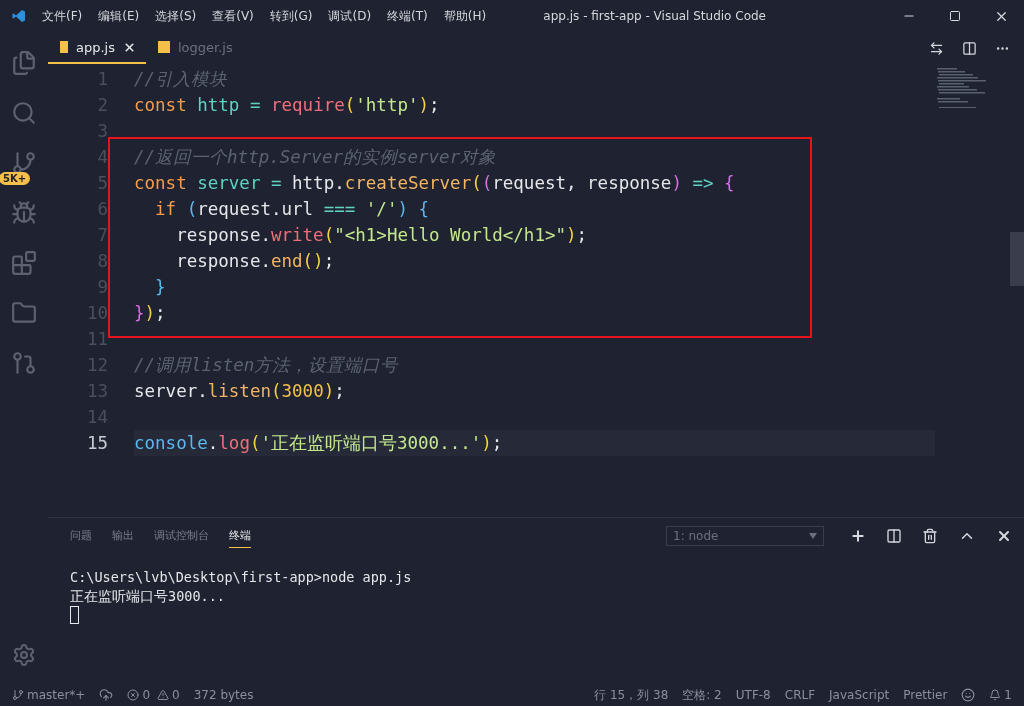  I want to click on terminal-select: 1: node, so click(745, 536).